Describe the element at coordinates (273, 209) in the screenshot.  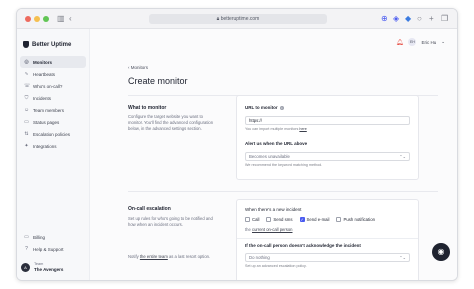
I see `new-incident-label: When there's a new incident` at that location.